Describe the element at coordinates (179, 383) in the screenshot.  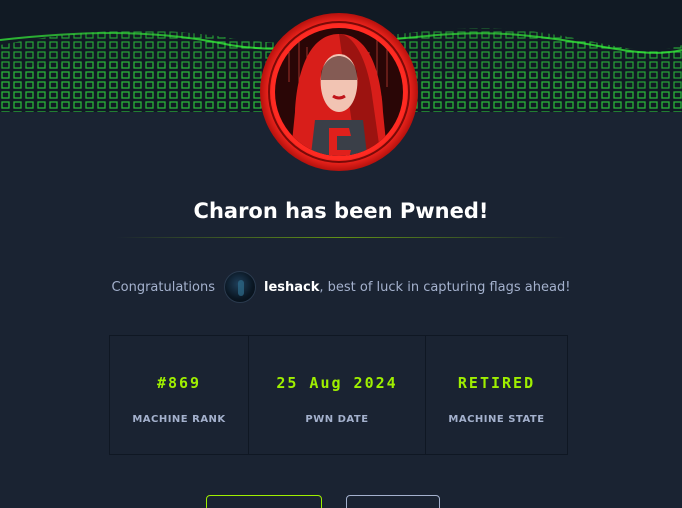
I see `stat-value: #869` at that location.